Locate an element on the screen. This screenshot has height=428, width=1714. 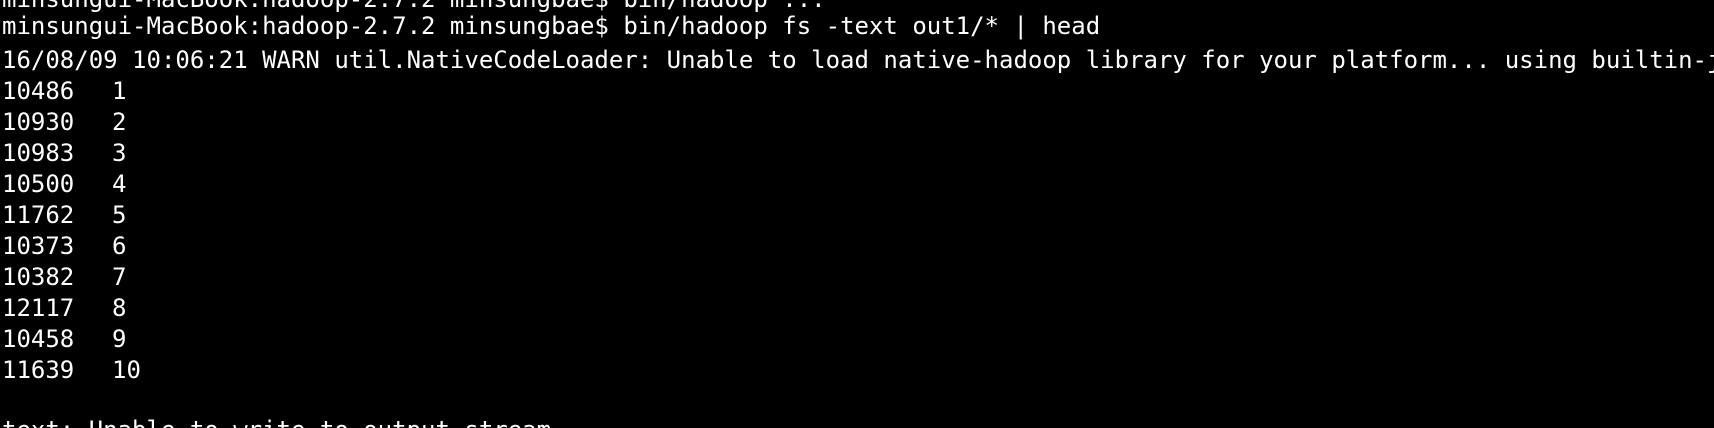
output-key: 10983 is located at coordinates (38, 153).